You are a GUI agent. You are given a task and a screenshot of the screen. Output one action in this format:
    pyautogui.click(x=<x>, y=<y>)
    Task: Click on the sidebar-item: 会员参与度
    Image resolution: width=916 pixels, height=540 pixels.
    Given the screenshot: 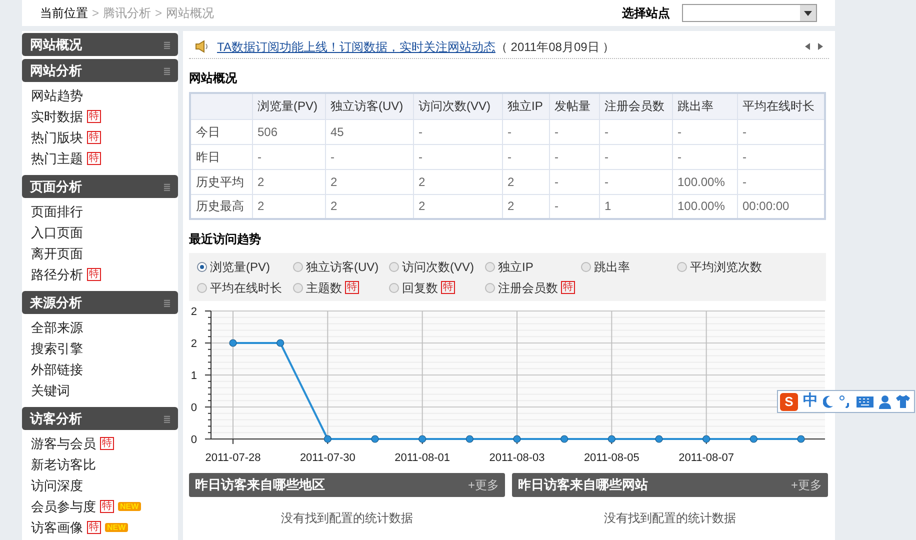 What is the action you would take?
    pyautogui.click(x=63, y=506)
    